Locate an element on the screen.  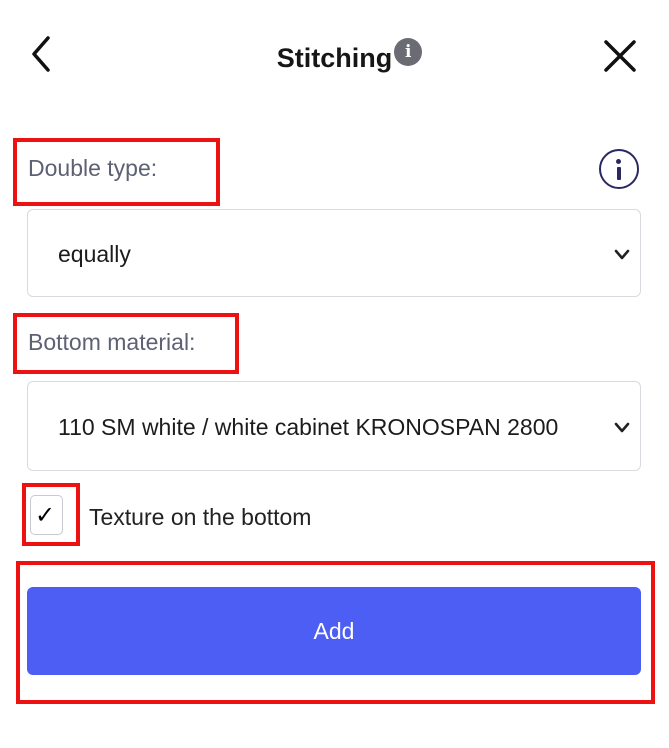
title-container: Stitching i is located at coordinates (334, 58).